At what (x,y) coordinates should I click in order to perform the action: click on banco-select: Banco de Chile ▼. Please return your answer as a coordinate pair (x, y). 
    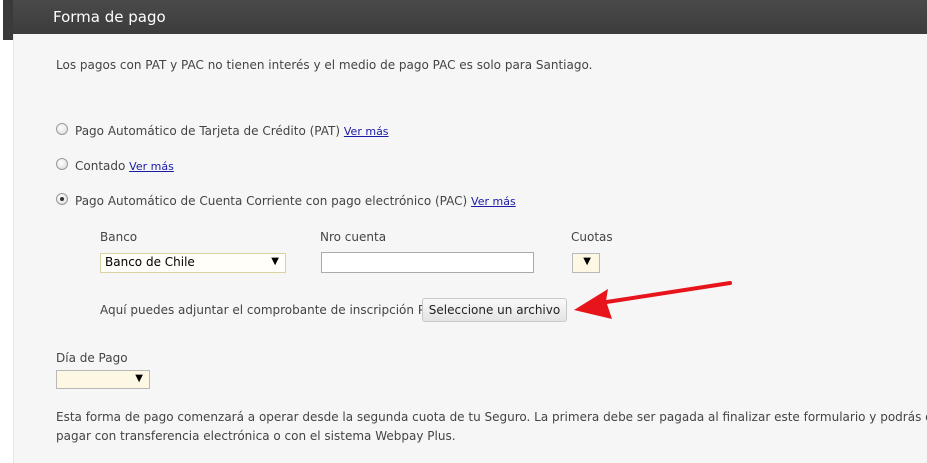
    Looking at the image, I should click on (193, 263).